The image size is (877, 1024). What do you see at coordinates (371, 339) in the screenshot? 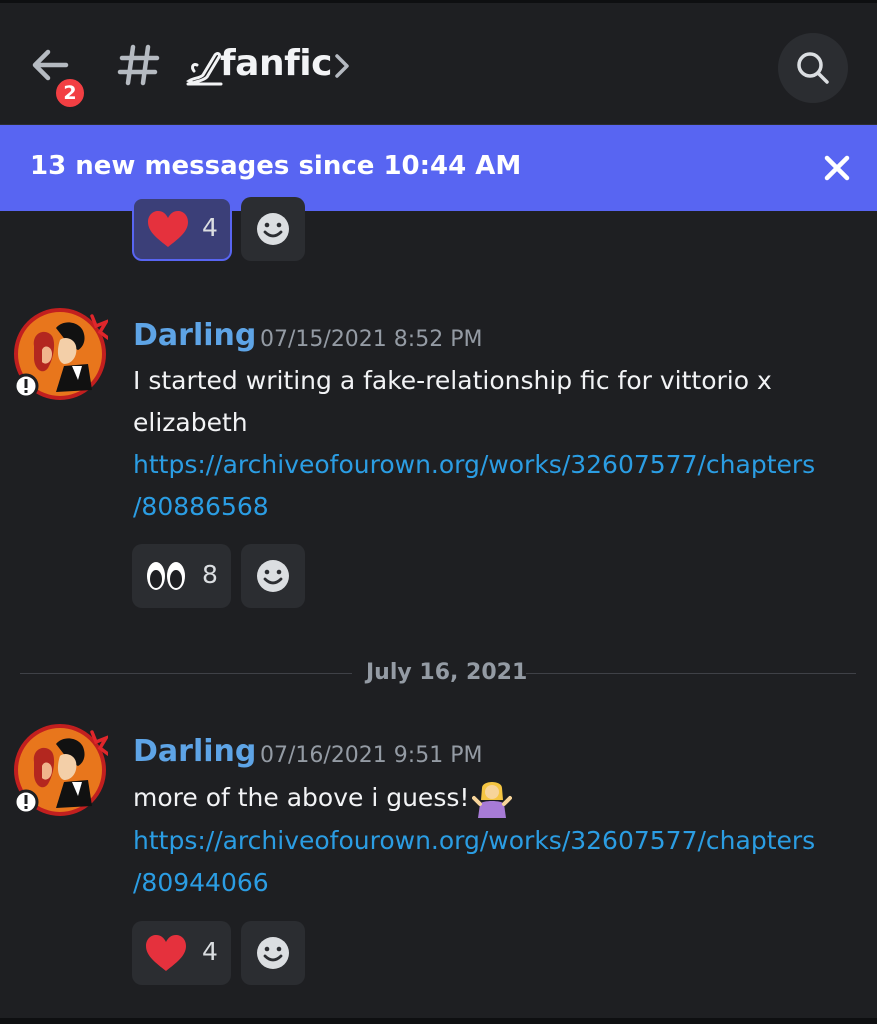
I see `message-timestamp: 07/15/2021 8:52 PM` at bounding box center [371, 339].